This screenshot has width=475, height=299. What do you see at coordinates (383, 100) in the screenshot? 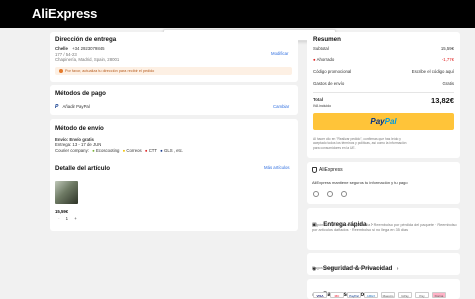
I see `summary-total: Total 13,82€` at bounding box center [383, 100].